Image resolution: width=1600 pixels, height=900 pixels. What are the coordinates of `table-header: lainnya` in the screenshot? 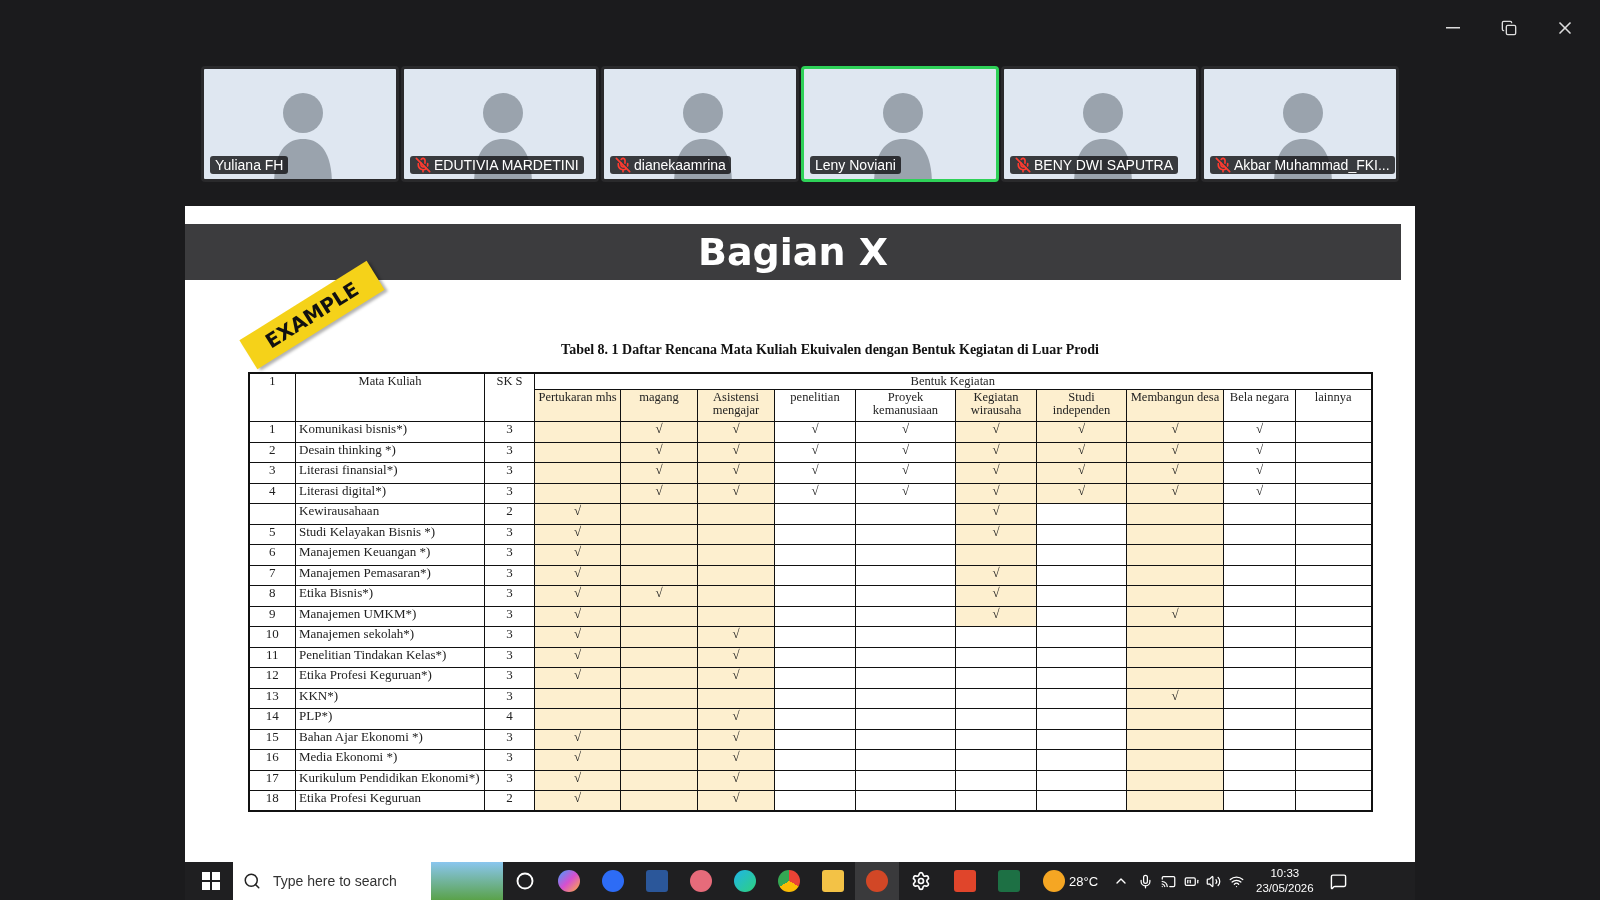 It's located at (1333, 405).